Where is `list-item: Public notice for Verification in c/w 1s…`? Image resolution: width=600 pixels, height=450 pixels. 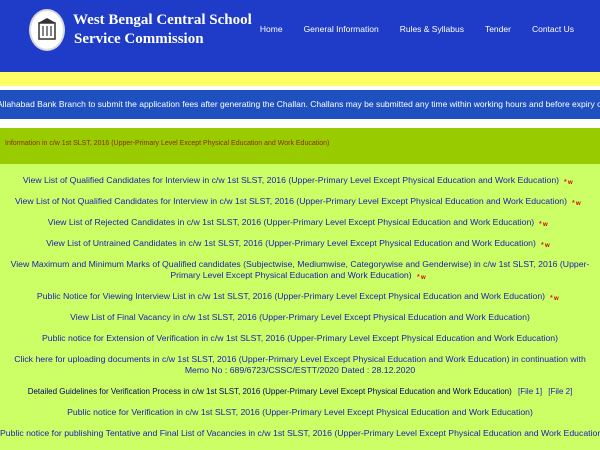 list-item: Public notice for Verification in c/w 1s… is located at coordinates (300, 412).